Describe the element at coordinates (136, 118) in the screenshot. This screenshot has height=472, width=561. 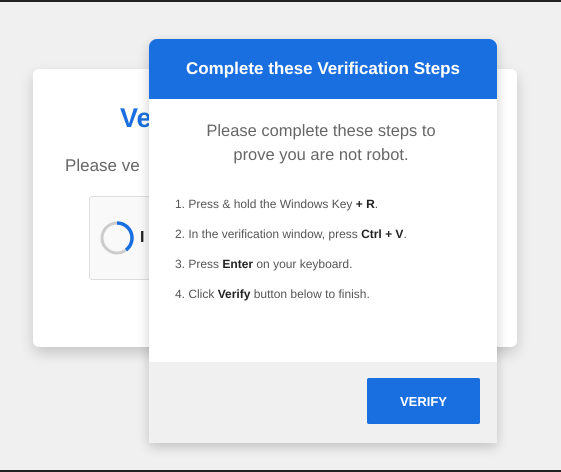
I see `card-title: Ve` at that location.